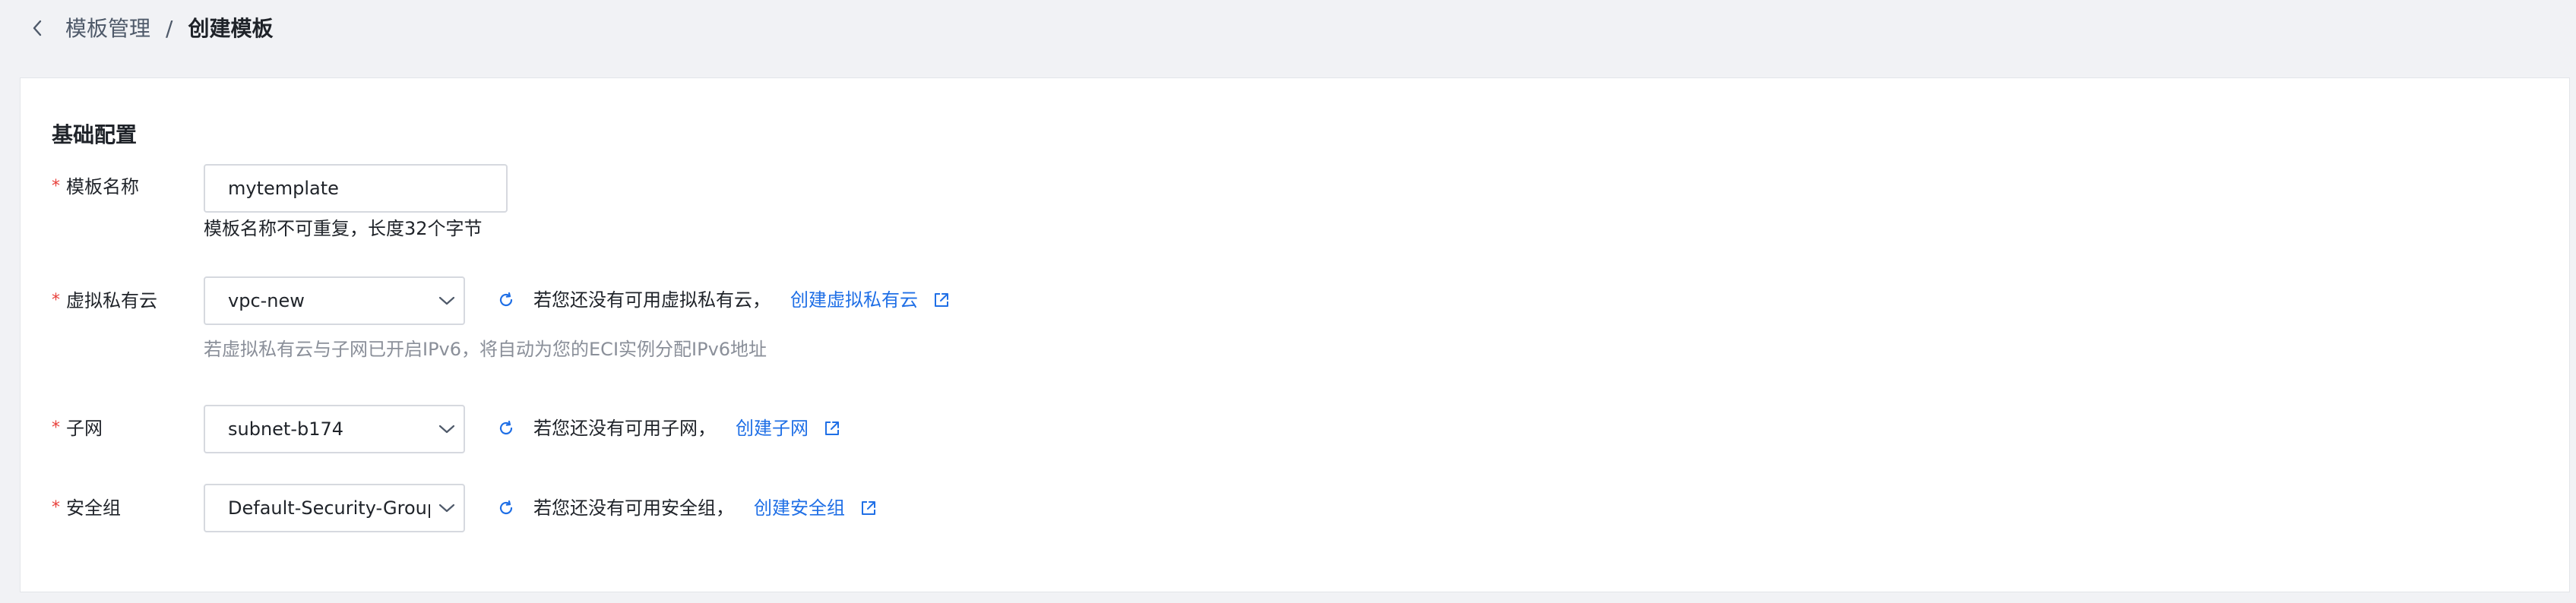 Image resolution: width=2576 pixels, height=603 pixels. Describe the element at coordinates (95, 134) in the screenshot. I see `section-title: 基础配置` at that location.